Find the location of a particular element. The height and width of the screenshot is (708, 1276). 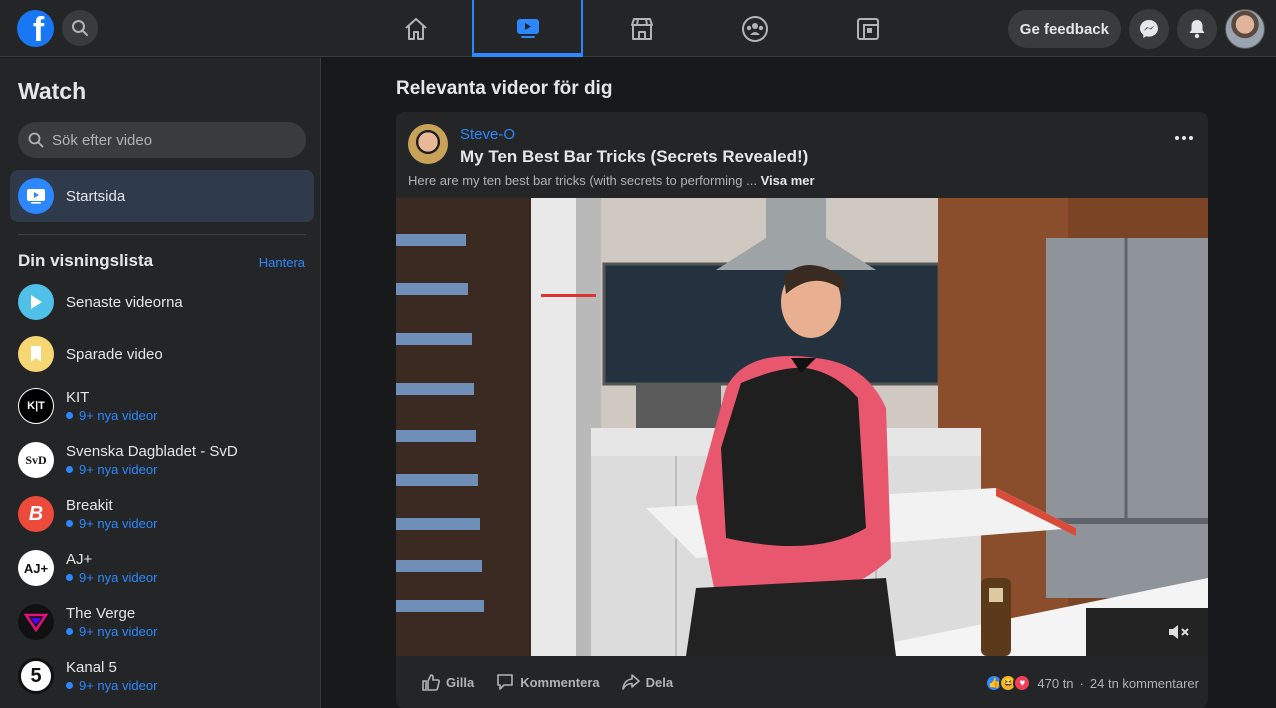

comment-button: Kommentera is located at coordinates (548, 682).